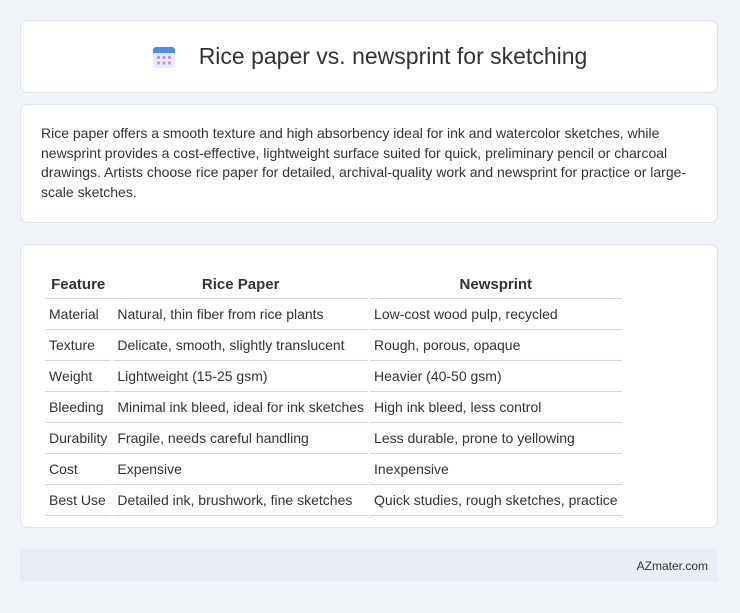 This screenshot has height=613, width=740. I want to click on rice-paper-cell: Expensive, so click(241, 469).